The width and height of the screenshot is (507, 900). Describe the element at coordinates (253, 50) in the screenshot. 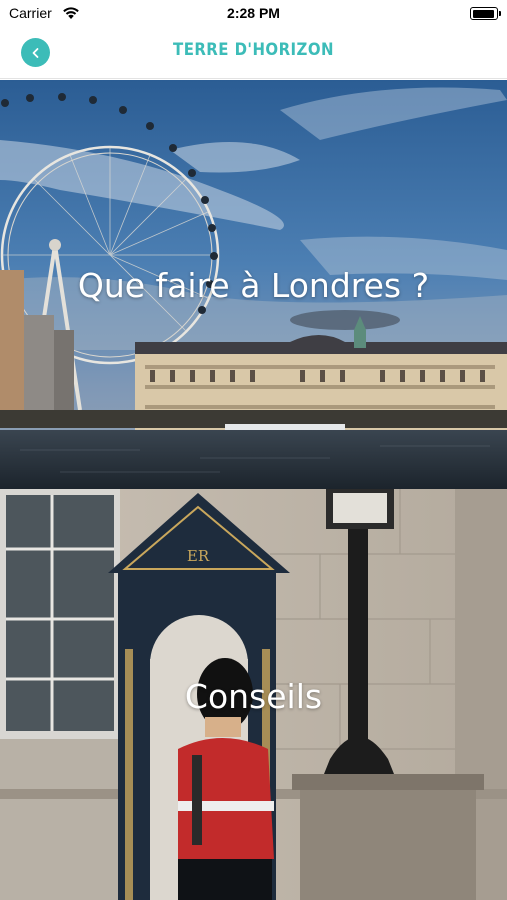

I see `app-title-logo: TERRE D'HORIZON` at that location.